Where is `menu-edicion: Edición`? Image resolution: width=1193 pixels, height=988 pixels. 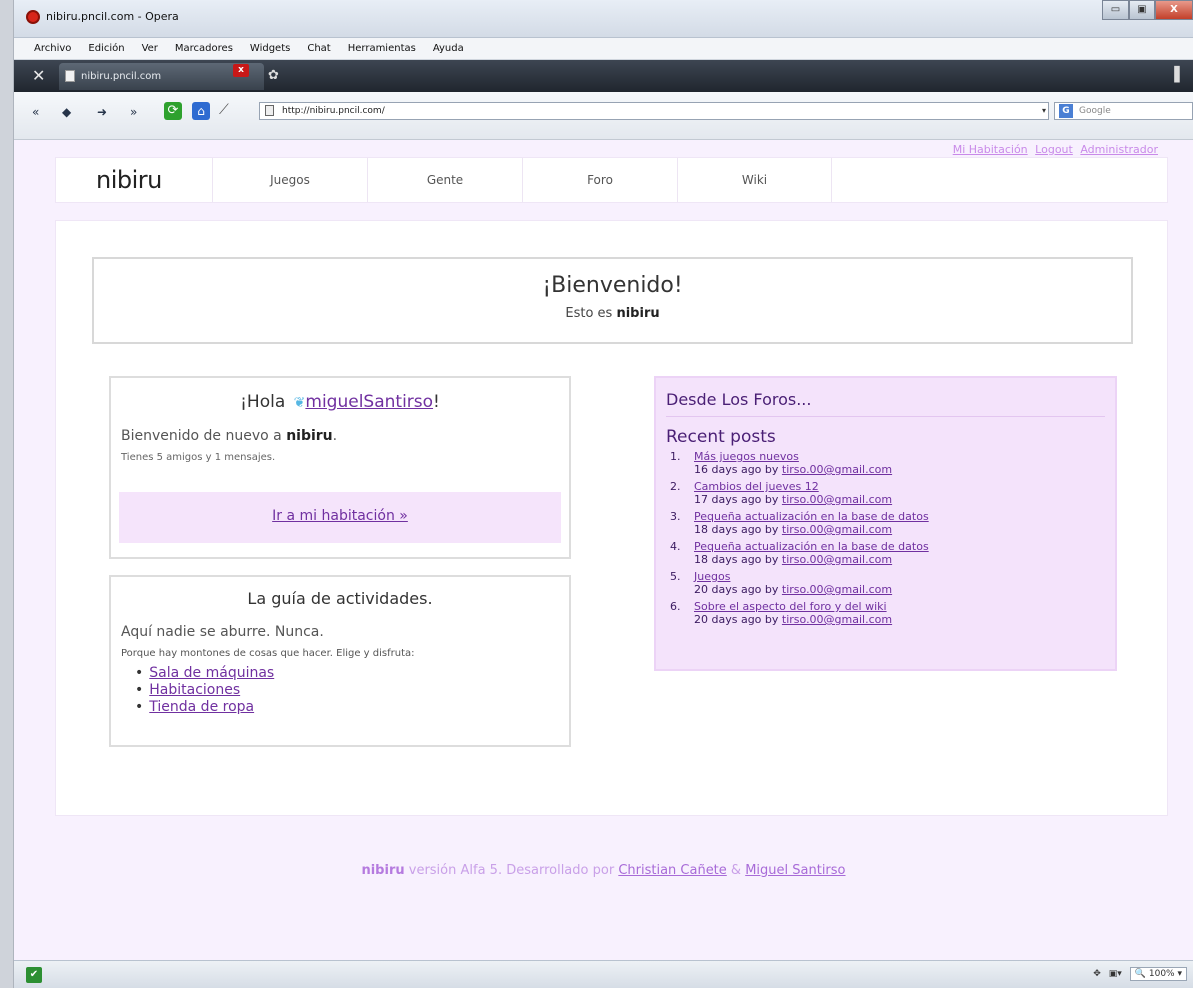
menu-edicion: Edición is located at coordinates (106, 48).